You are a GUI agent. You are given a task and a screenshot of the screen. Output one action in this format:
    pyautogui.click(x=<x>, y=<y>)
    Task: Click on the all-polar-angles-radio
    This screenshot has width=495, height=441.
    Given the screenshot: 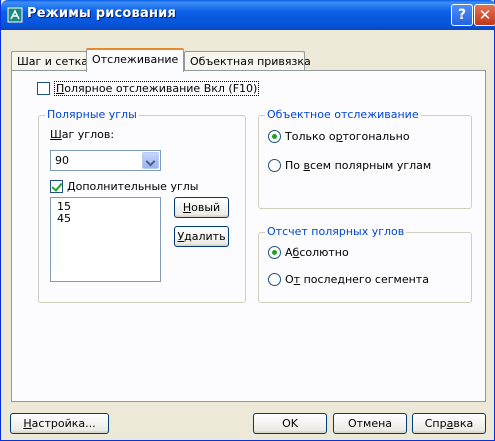 What is the action you would take?
    pyautogui.click(x=274, y=165)
    